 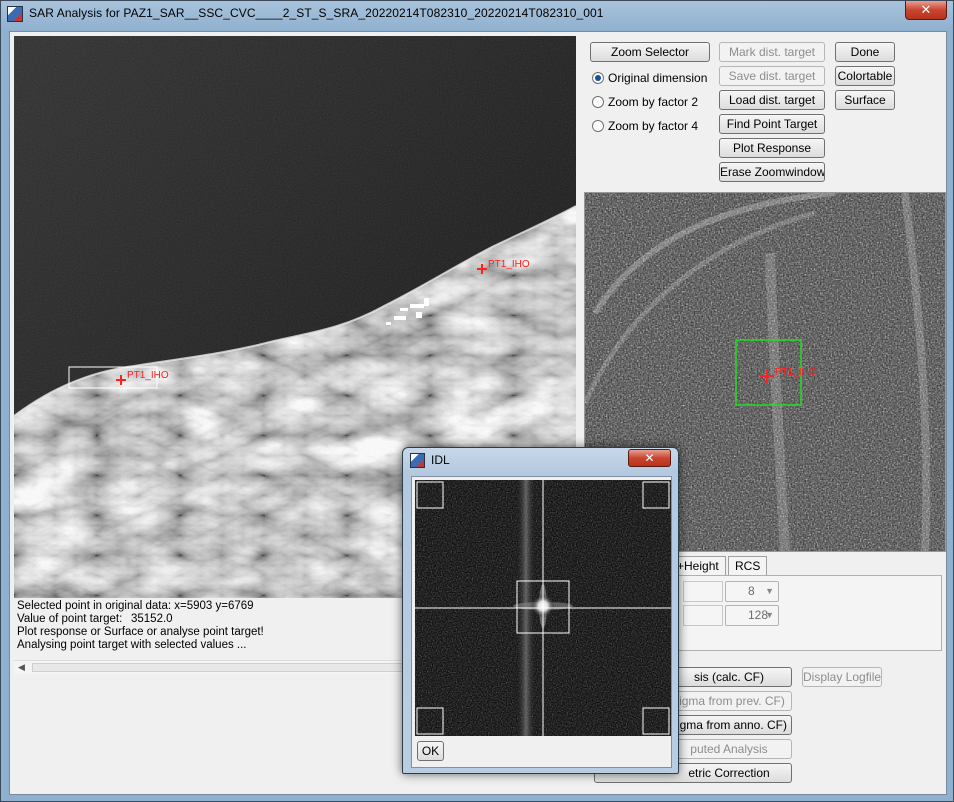 I want to click on save-dist-target-button: Save dist. target, so click(x=772, y=76).